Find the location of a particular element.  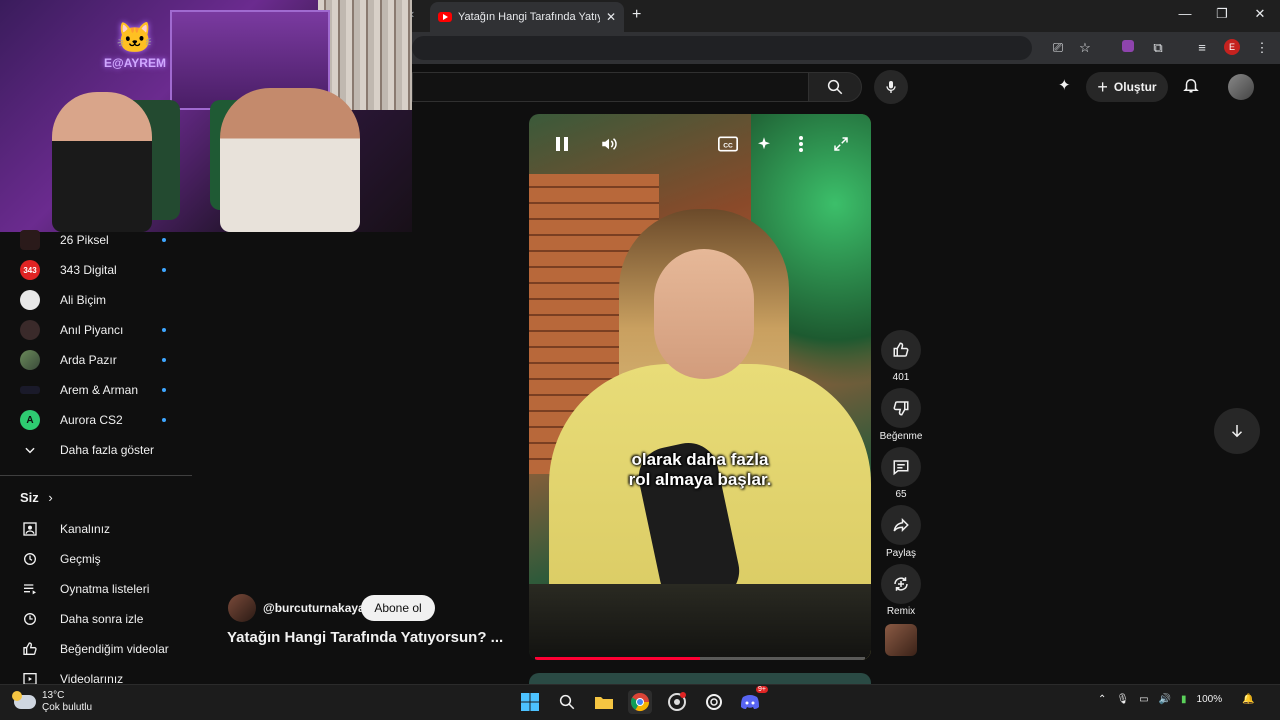

sidebar-item-label: Beğendiğim videolar is located at coordinates (114, 649).